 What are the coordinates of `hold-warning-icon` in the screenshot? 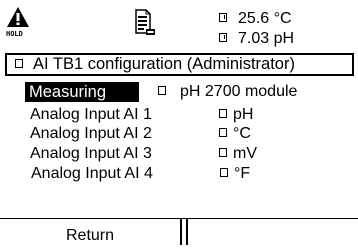 It's located at (18, 17).